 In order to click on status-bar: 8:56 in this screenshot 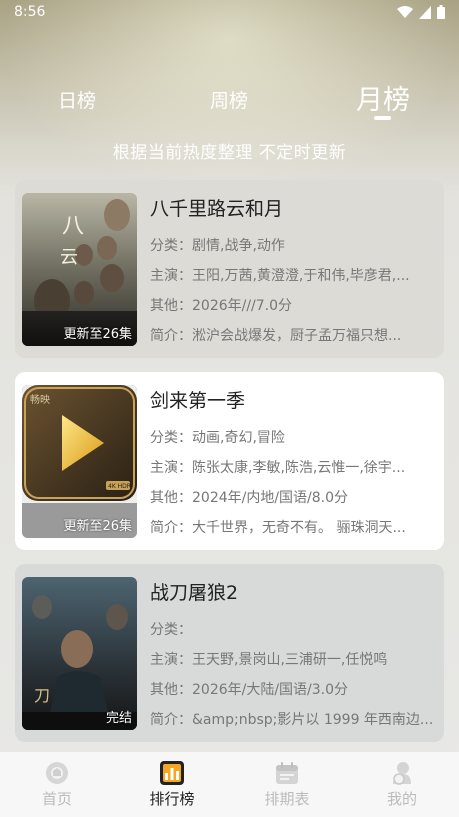, I will do `click(229, 13)`.